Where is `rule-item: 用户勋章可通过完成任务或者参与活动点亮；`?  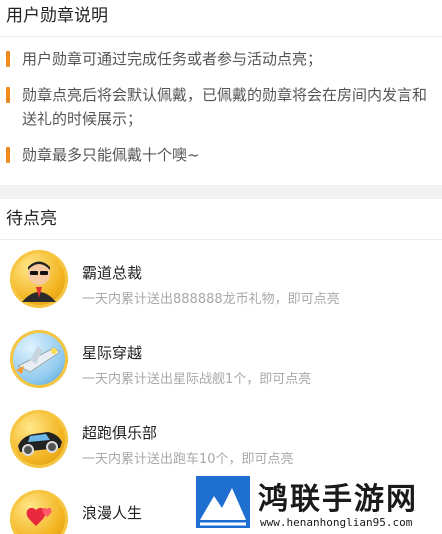
rule-item: 用户勋章可通过完成任务或者参与活动点亮； is located at coordinates (221, 59).